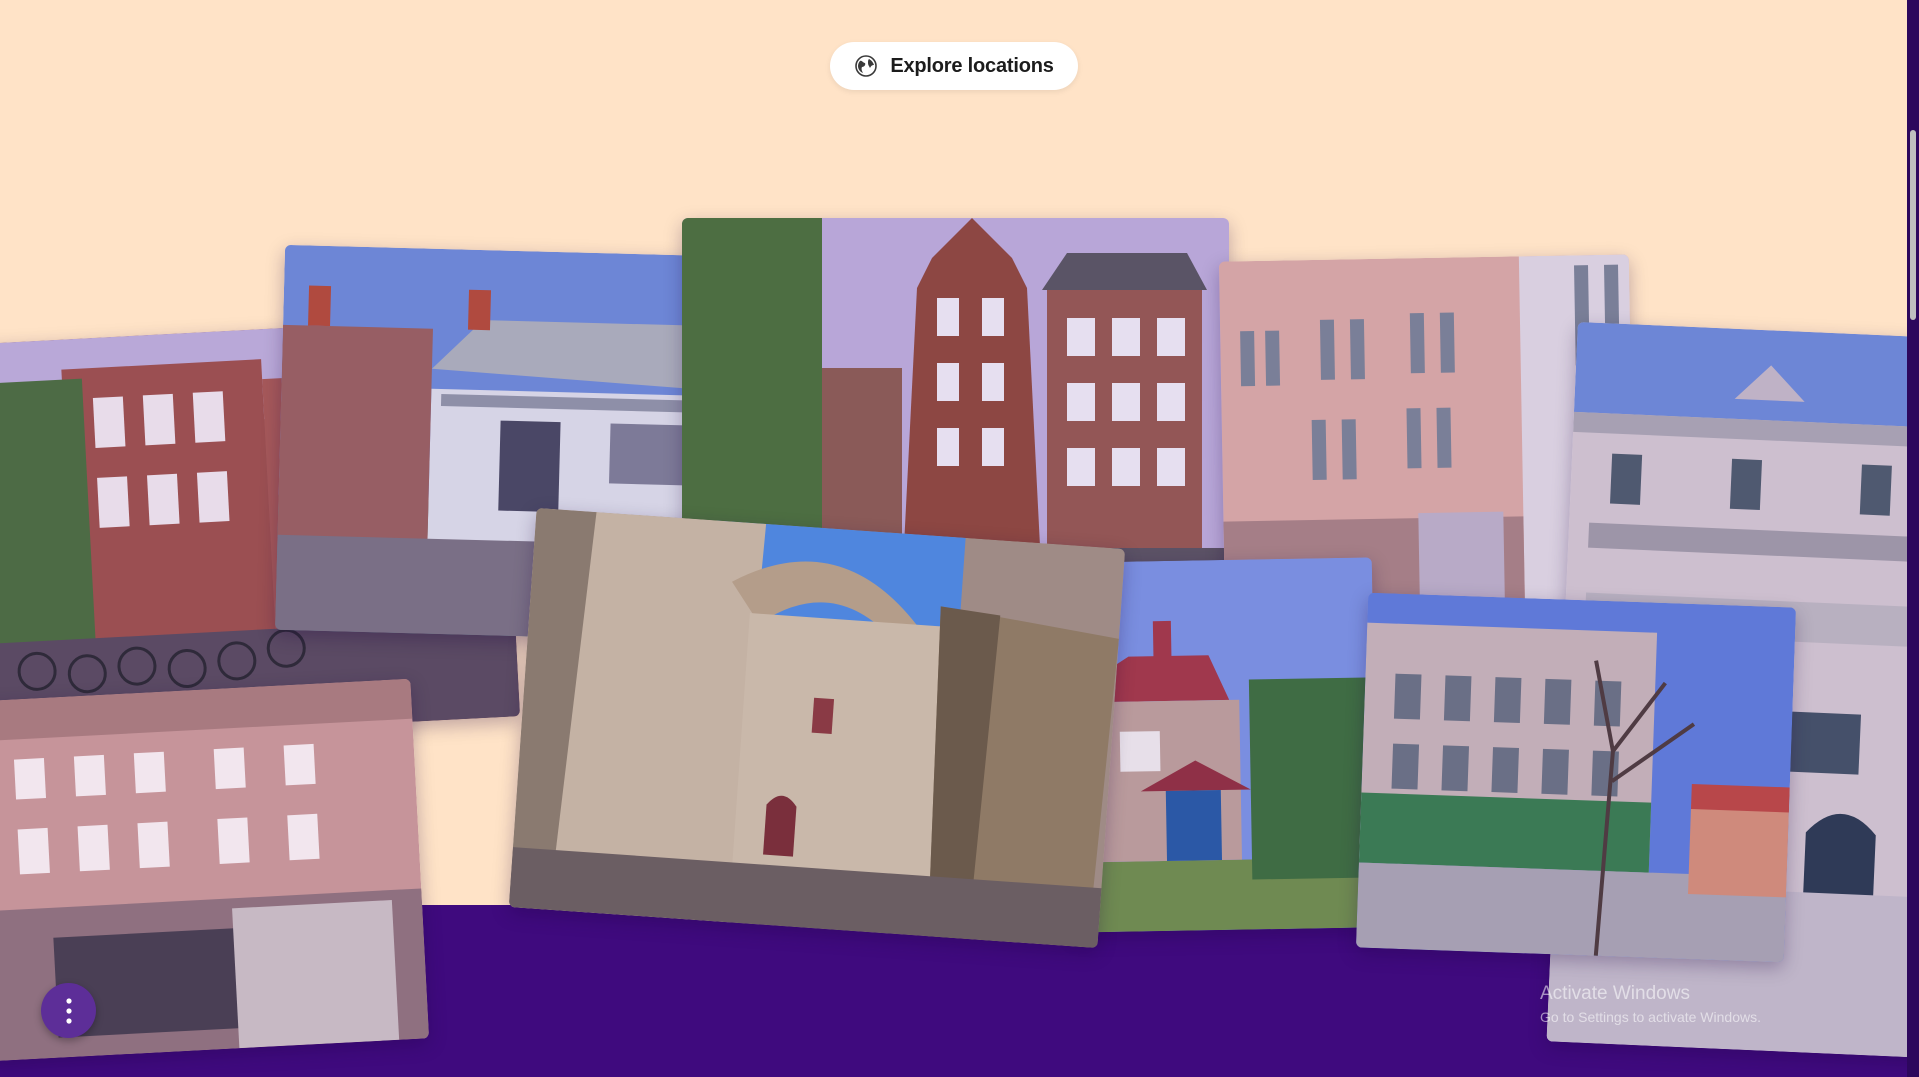 Image resolution: width=1919 pixels, height=1077 pixels. Describe the element at coordinates (817, 728) in the screenshot. I see `photo-stone-arch-village` at that location.